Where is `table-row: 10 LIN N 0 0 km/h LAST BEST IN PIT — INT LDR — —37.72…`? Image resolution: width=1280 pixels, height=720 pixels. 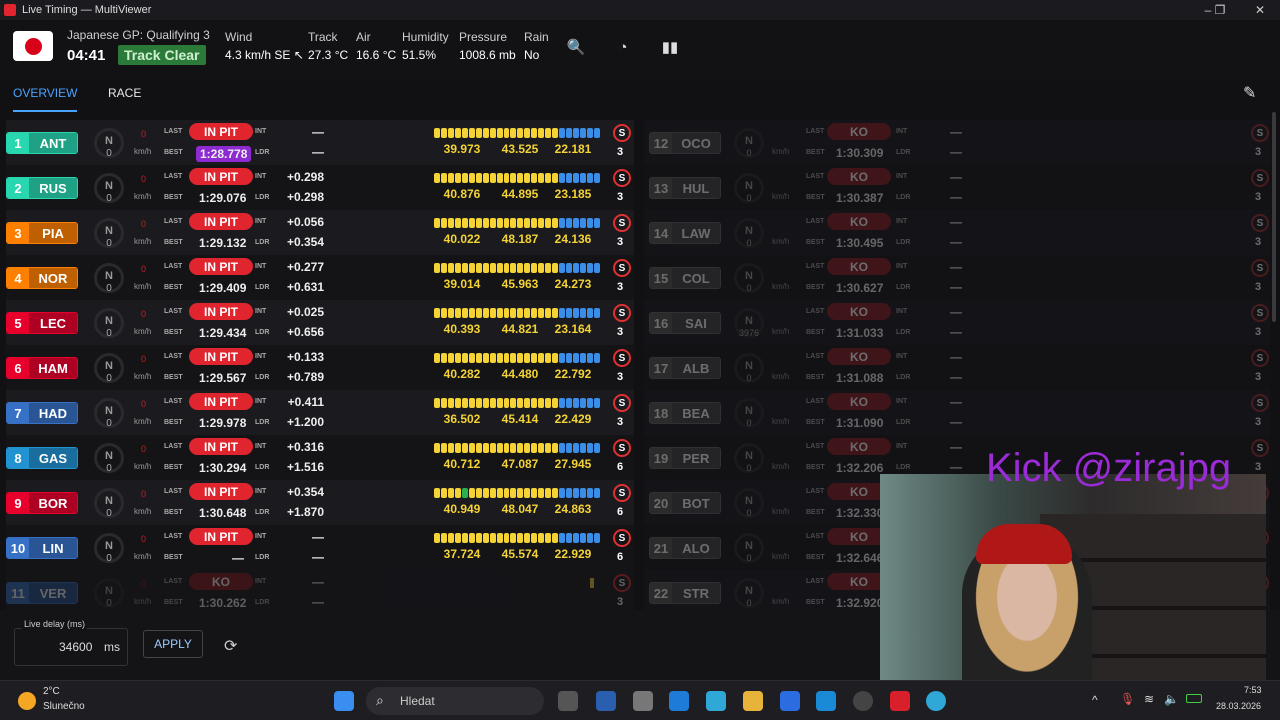 table-row: 10 LIN N 0 0 km/h LAST BEST IN PIT — INT LDR — —37.72… is located at coordinates (320, 547).